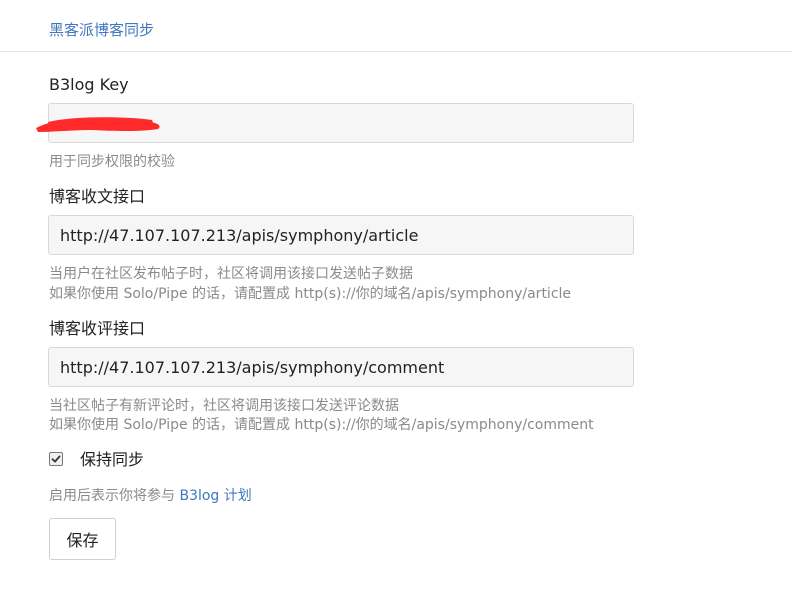 The height and width of the screenshot is (598, 792). I want to click on redaction-mark, so click(98, 124).